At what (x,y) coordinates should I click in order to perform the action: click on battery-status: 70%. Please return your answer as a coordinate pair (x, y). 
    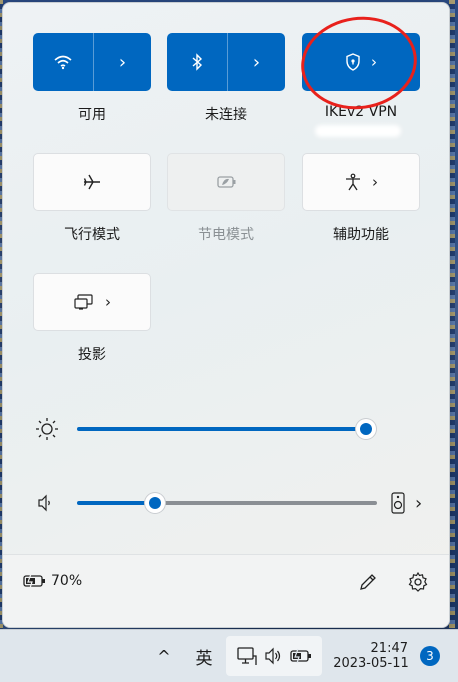
    Looking at the image, I should click on (52, 581).